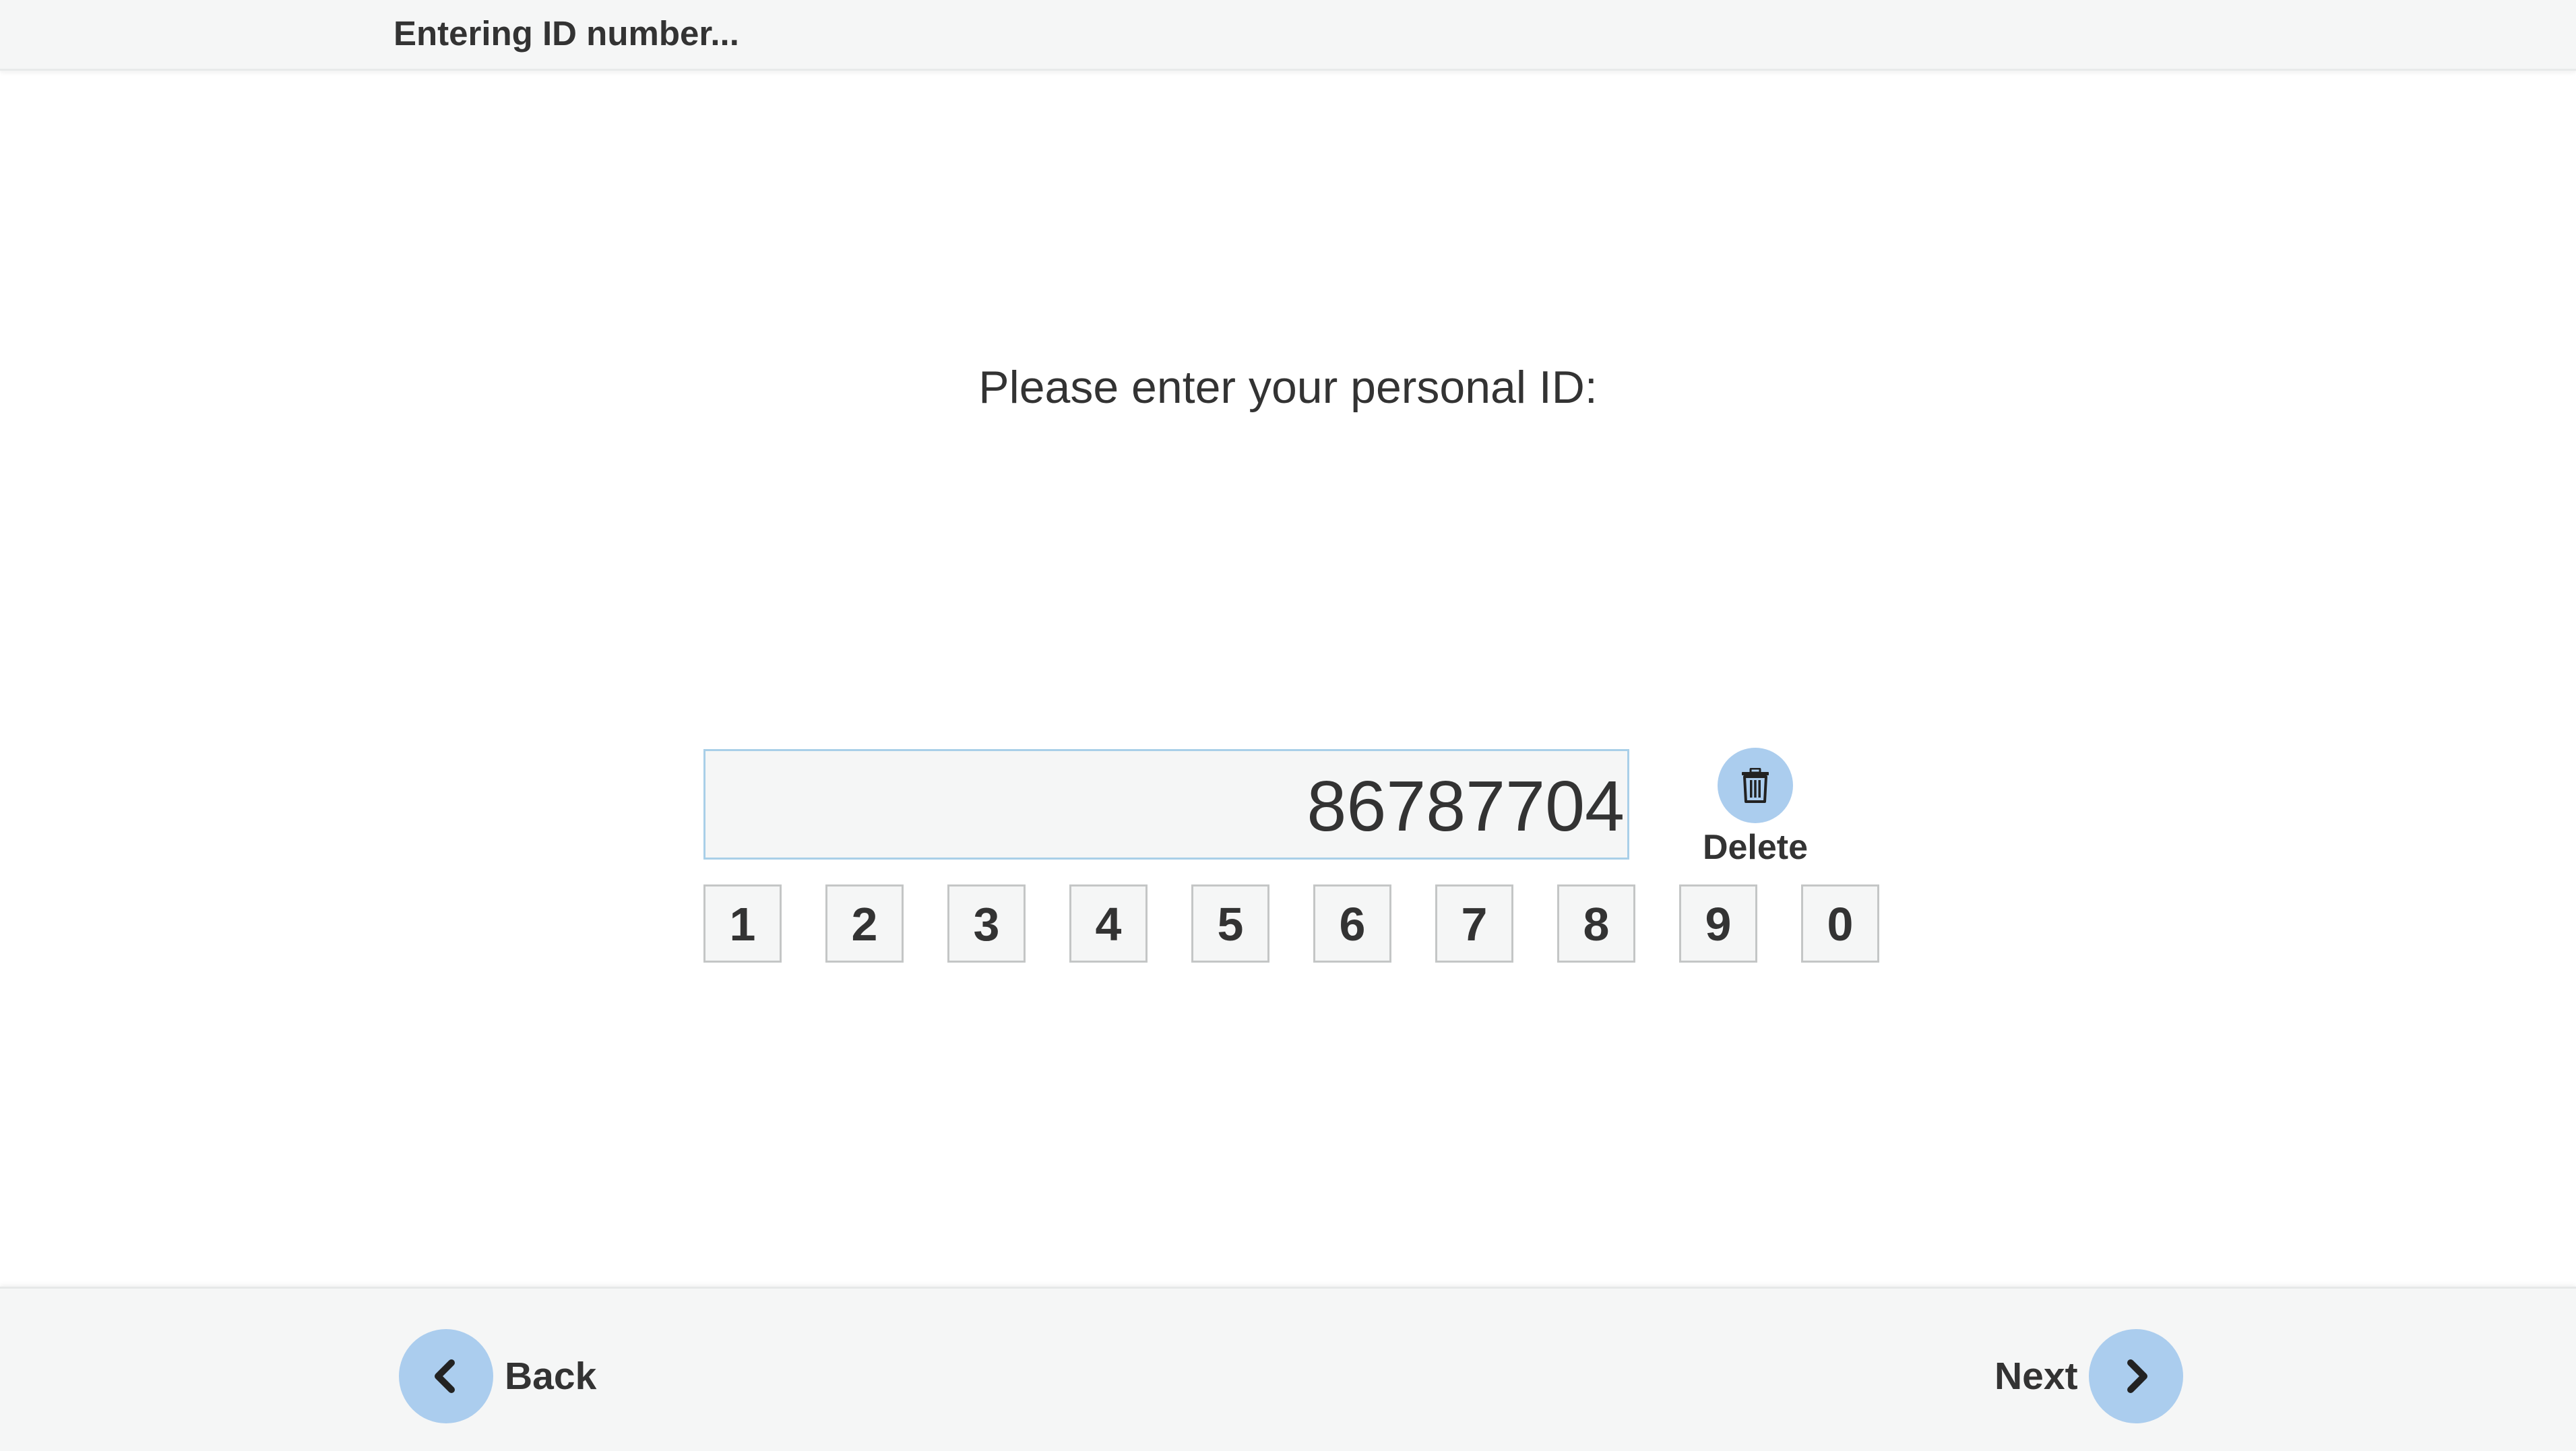 The height and width of the screenshot is (1451, 2576). I want to click on key-2: 2, so click(864, 923).